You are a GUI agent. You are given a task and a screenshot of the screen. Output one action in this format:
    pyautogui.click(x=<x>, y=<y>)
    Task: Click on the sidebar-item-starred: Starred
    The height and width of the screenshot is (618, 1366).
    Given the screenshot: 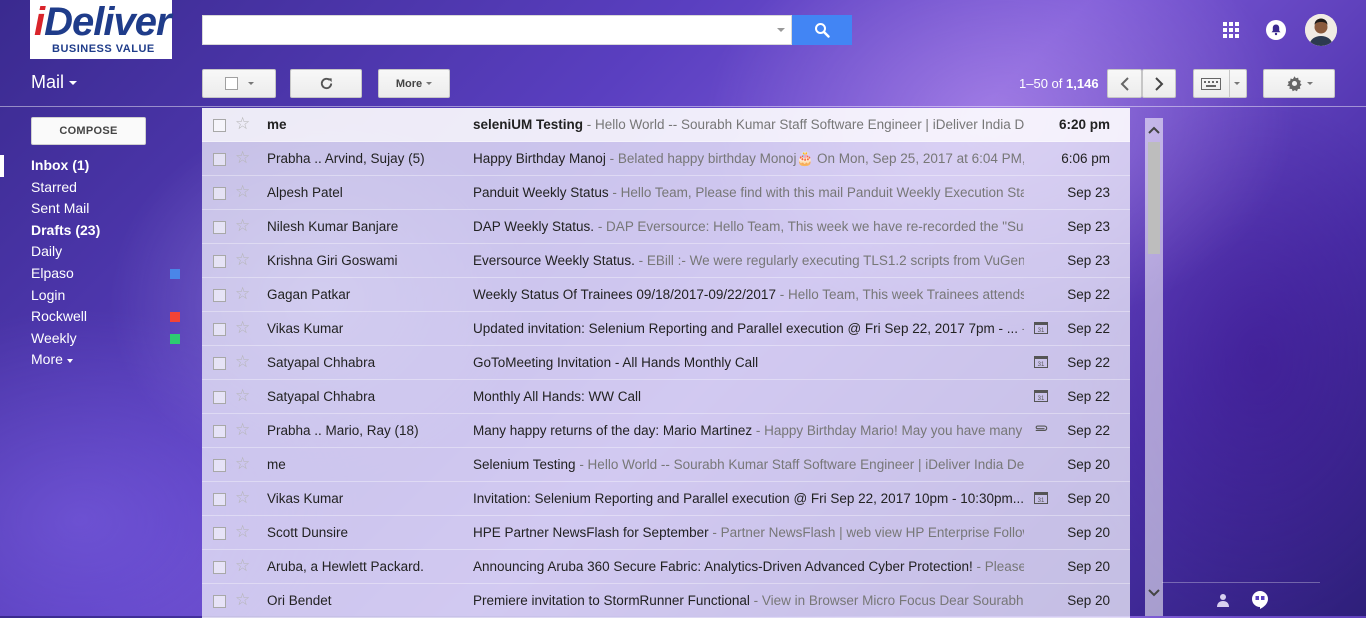 What is the action you would take?
    pyautogui.click(x=95, y=188)
    